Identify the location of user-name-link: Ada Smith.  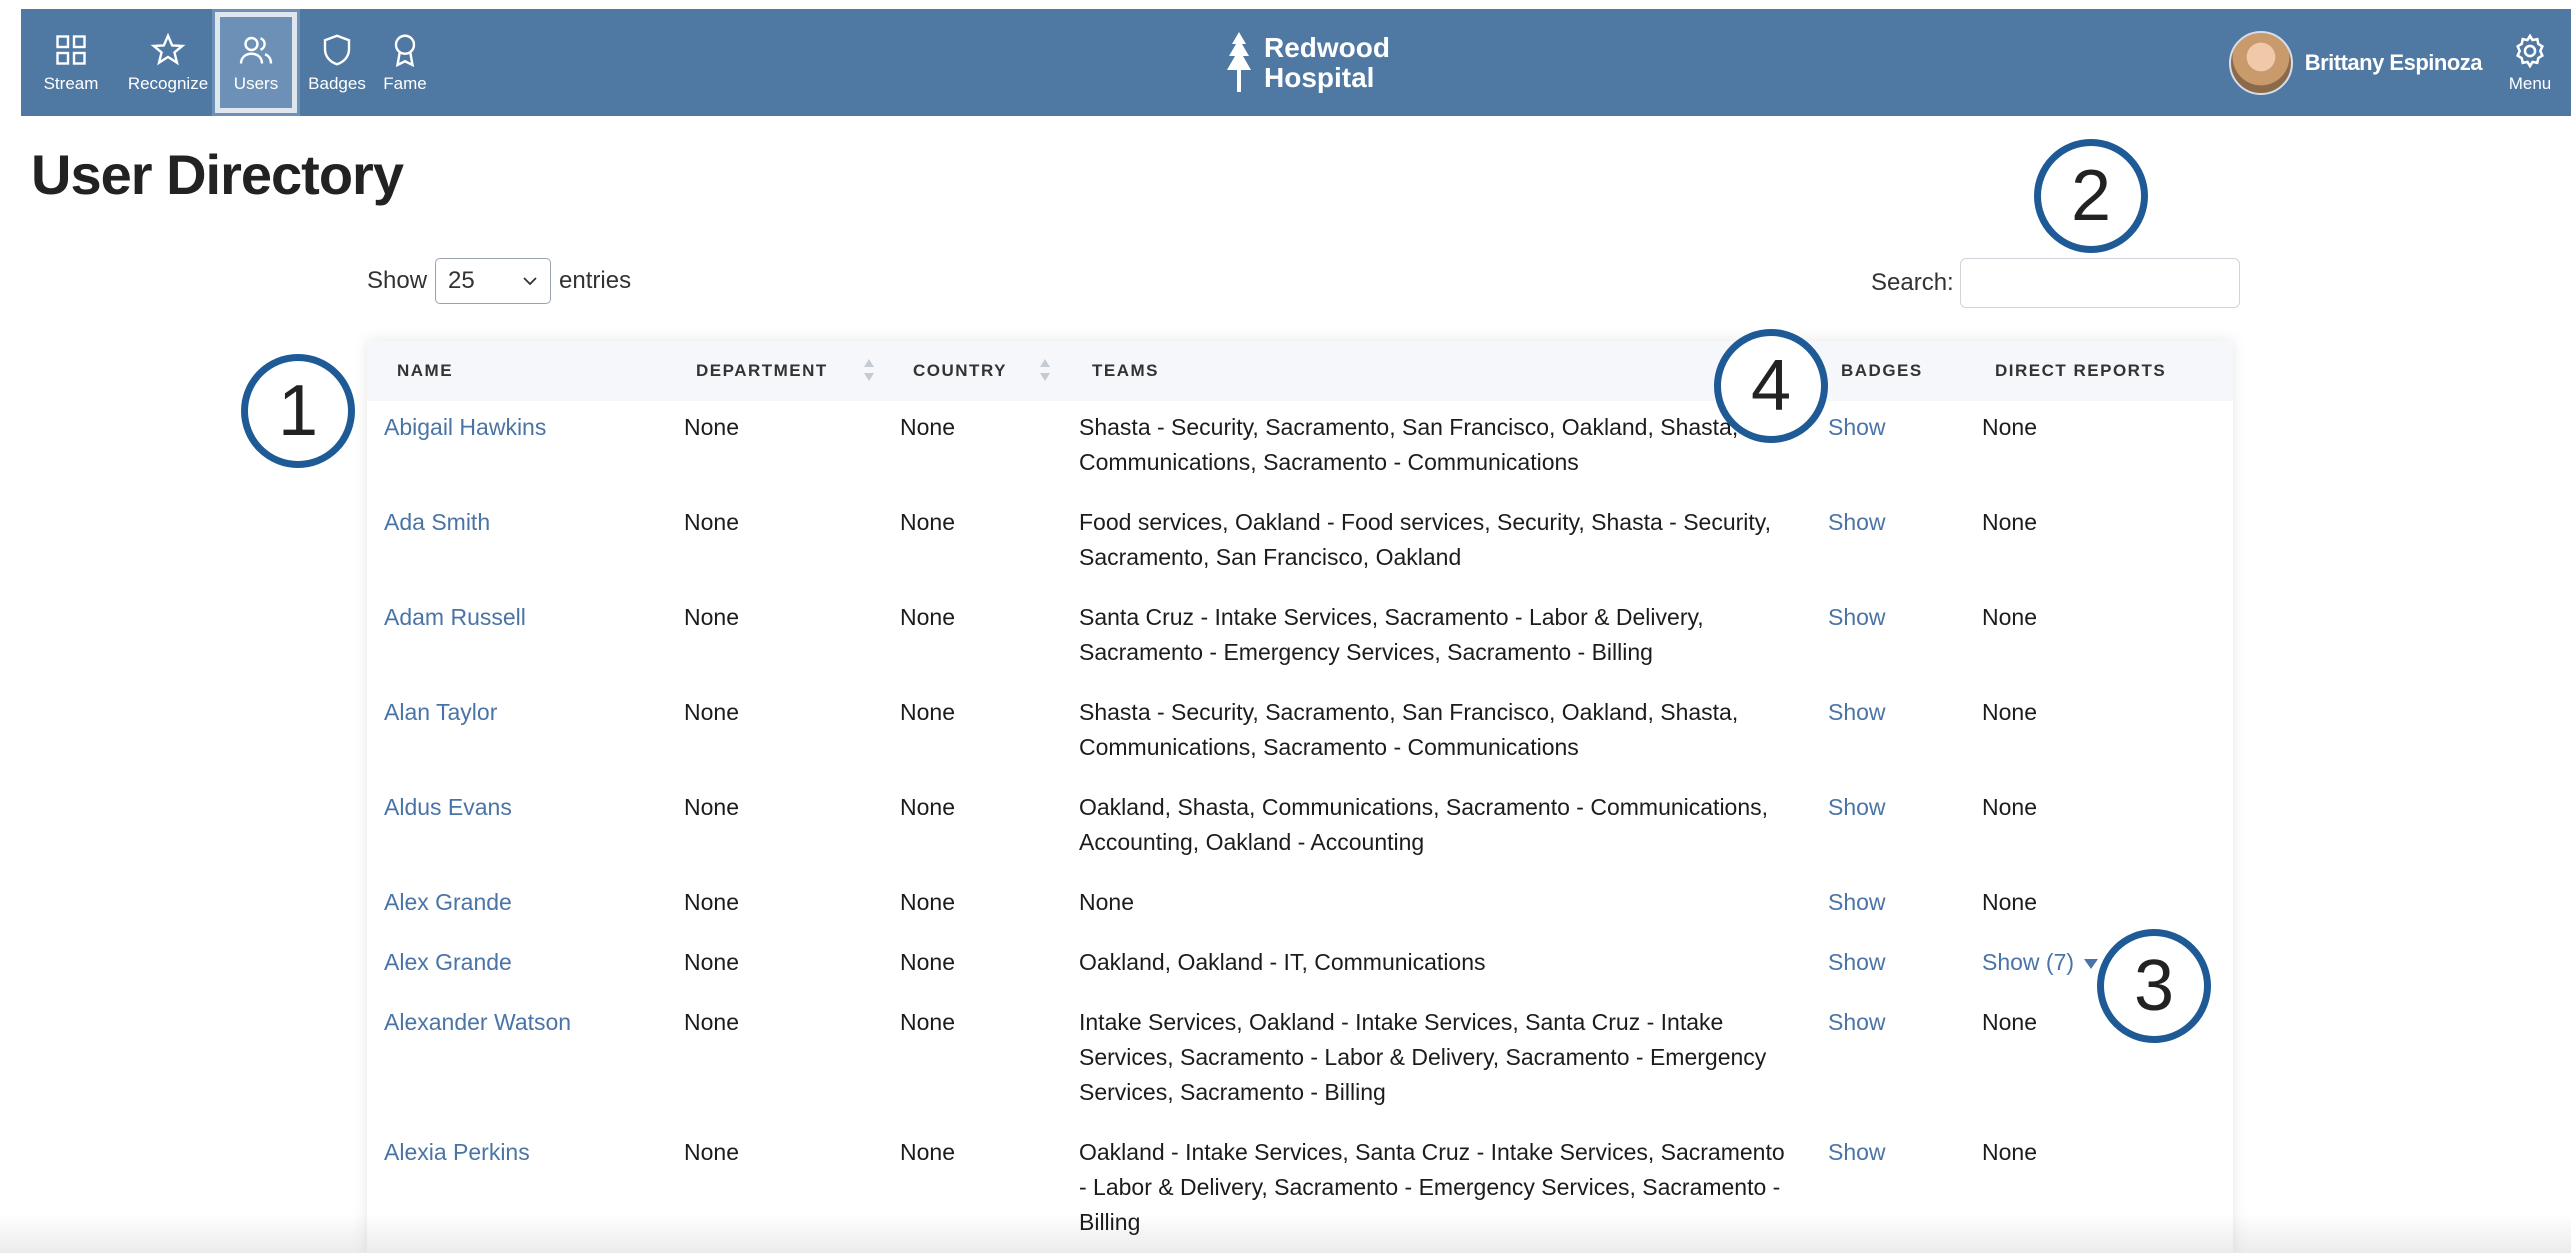
(437, 522).